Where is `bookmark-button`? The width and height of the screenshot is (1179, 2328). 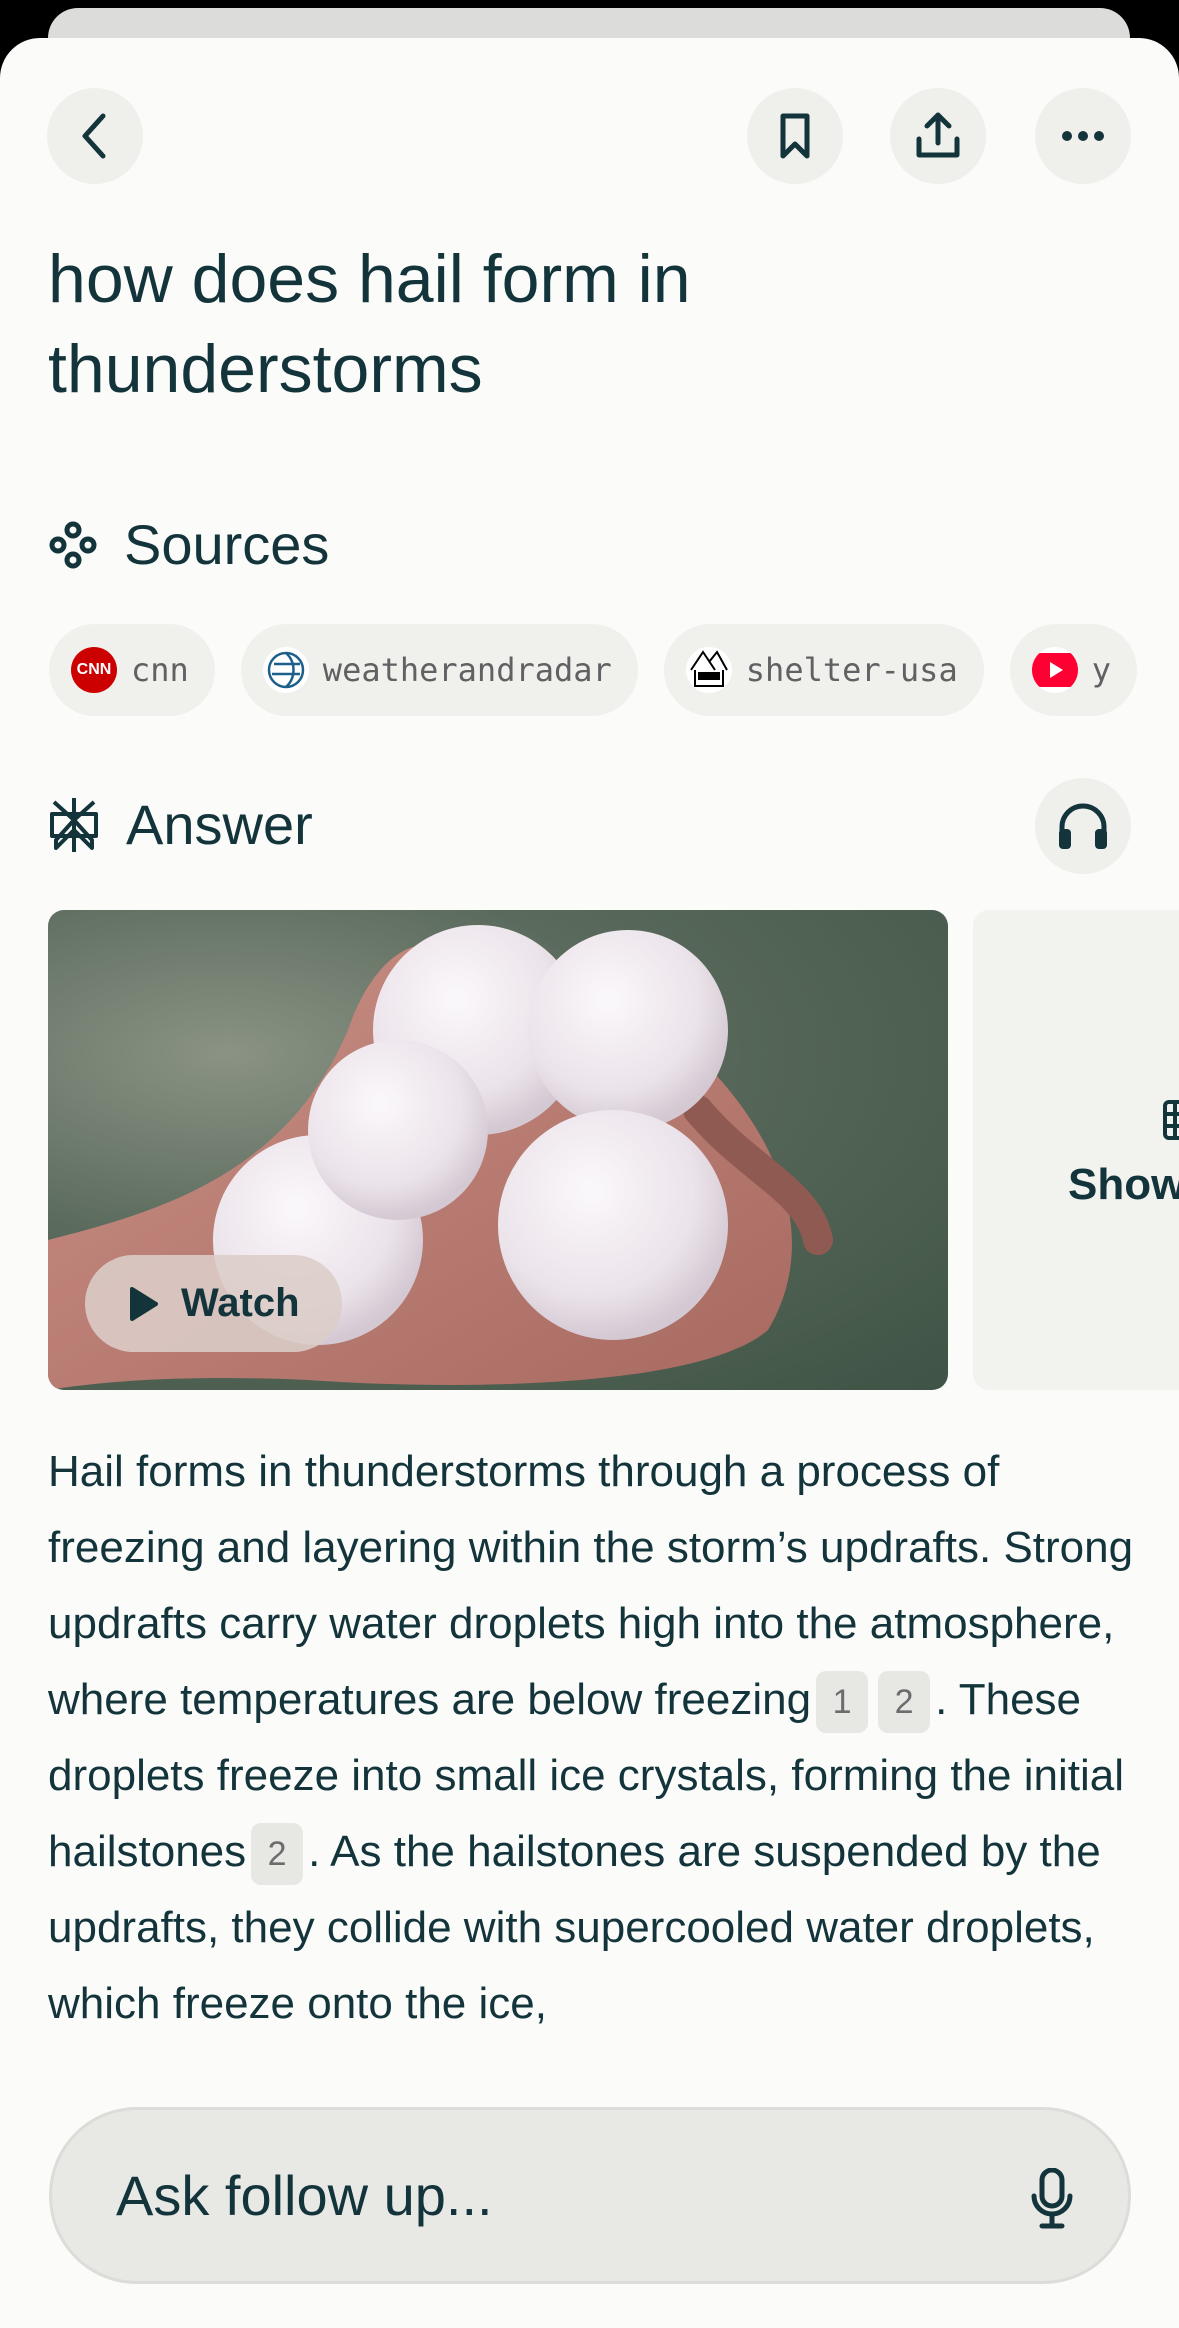 bookmark-button is located at coordinates (795, 136).